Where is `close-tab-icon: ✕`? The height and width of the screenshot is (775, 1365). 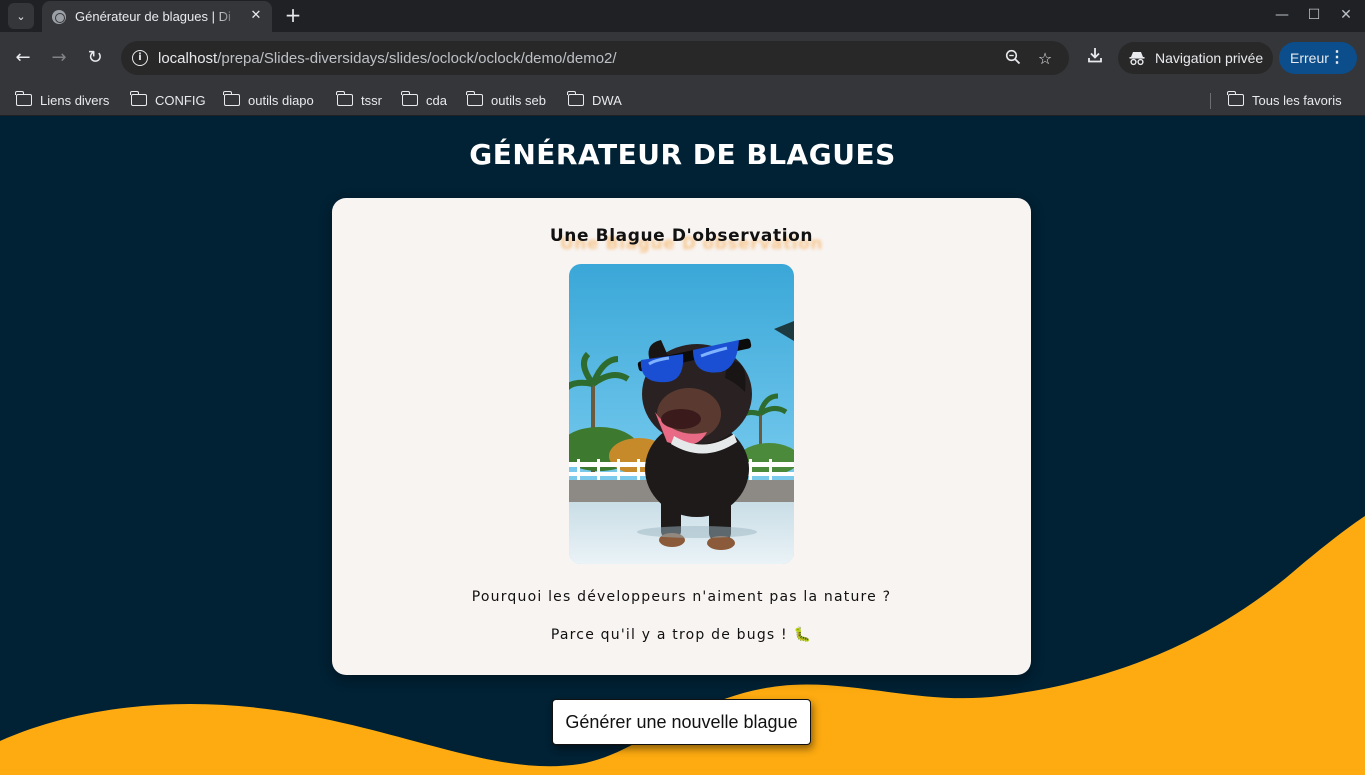 close-tab-icon: ✕ is located at coordinates (256, 16).